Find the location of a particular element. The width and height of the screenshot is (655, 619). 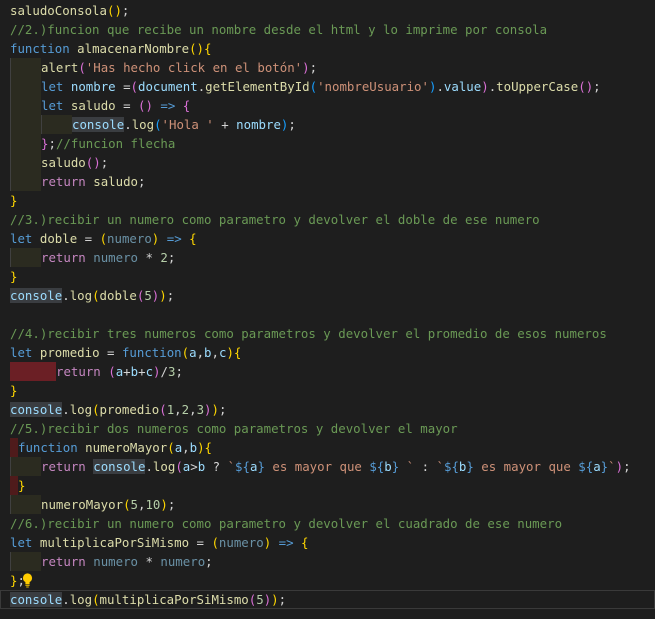

code-text: let saludo = () => { is located at coordinates (115, 105).